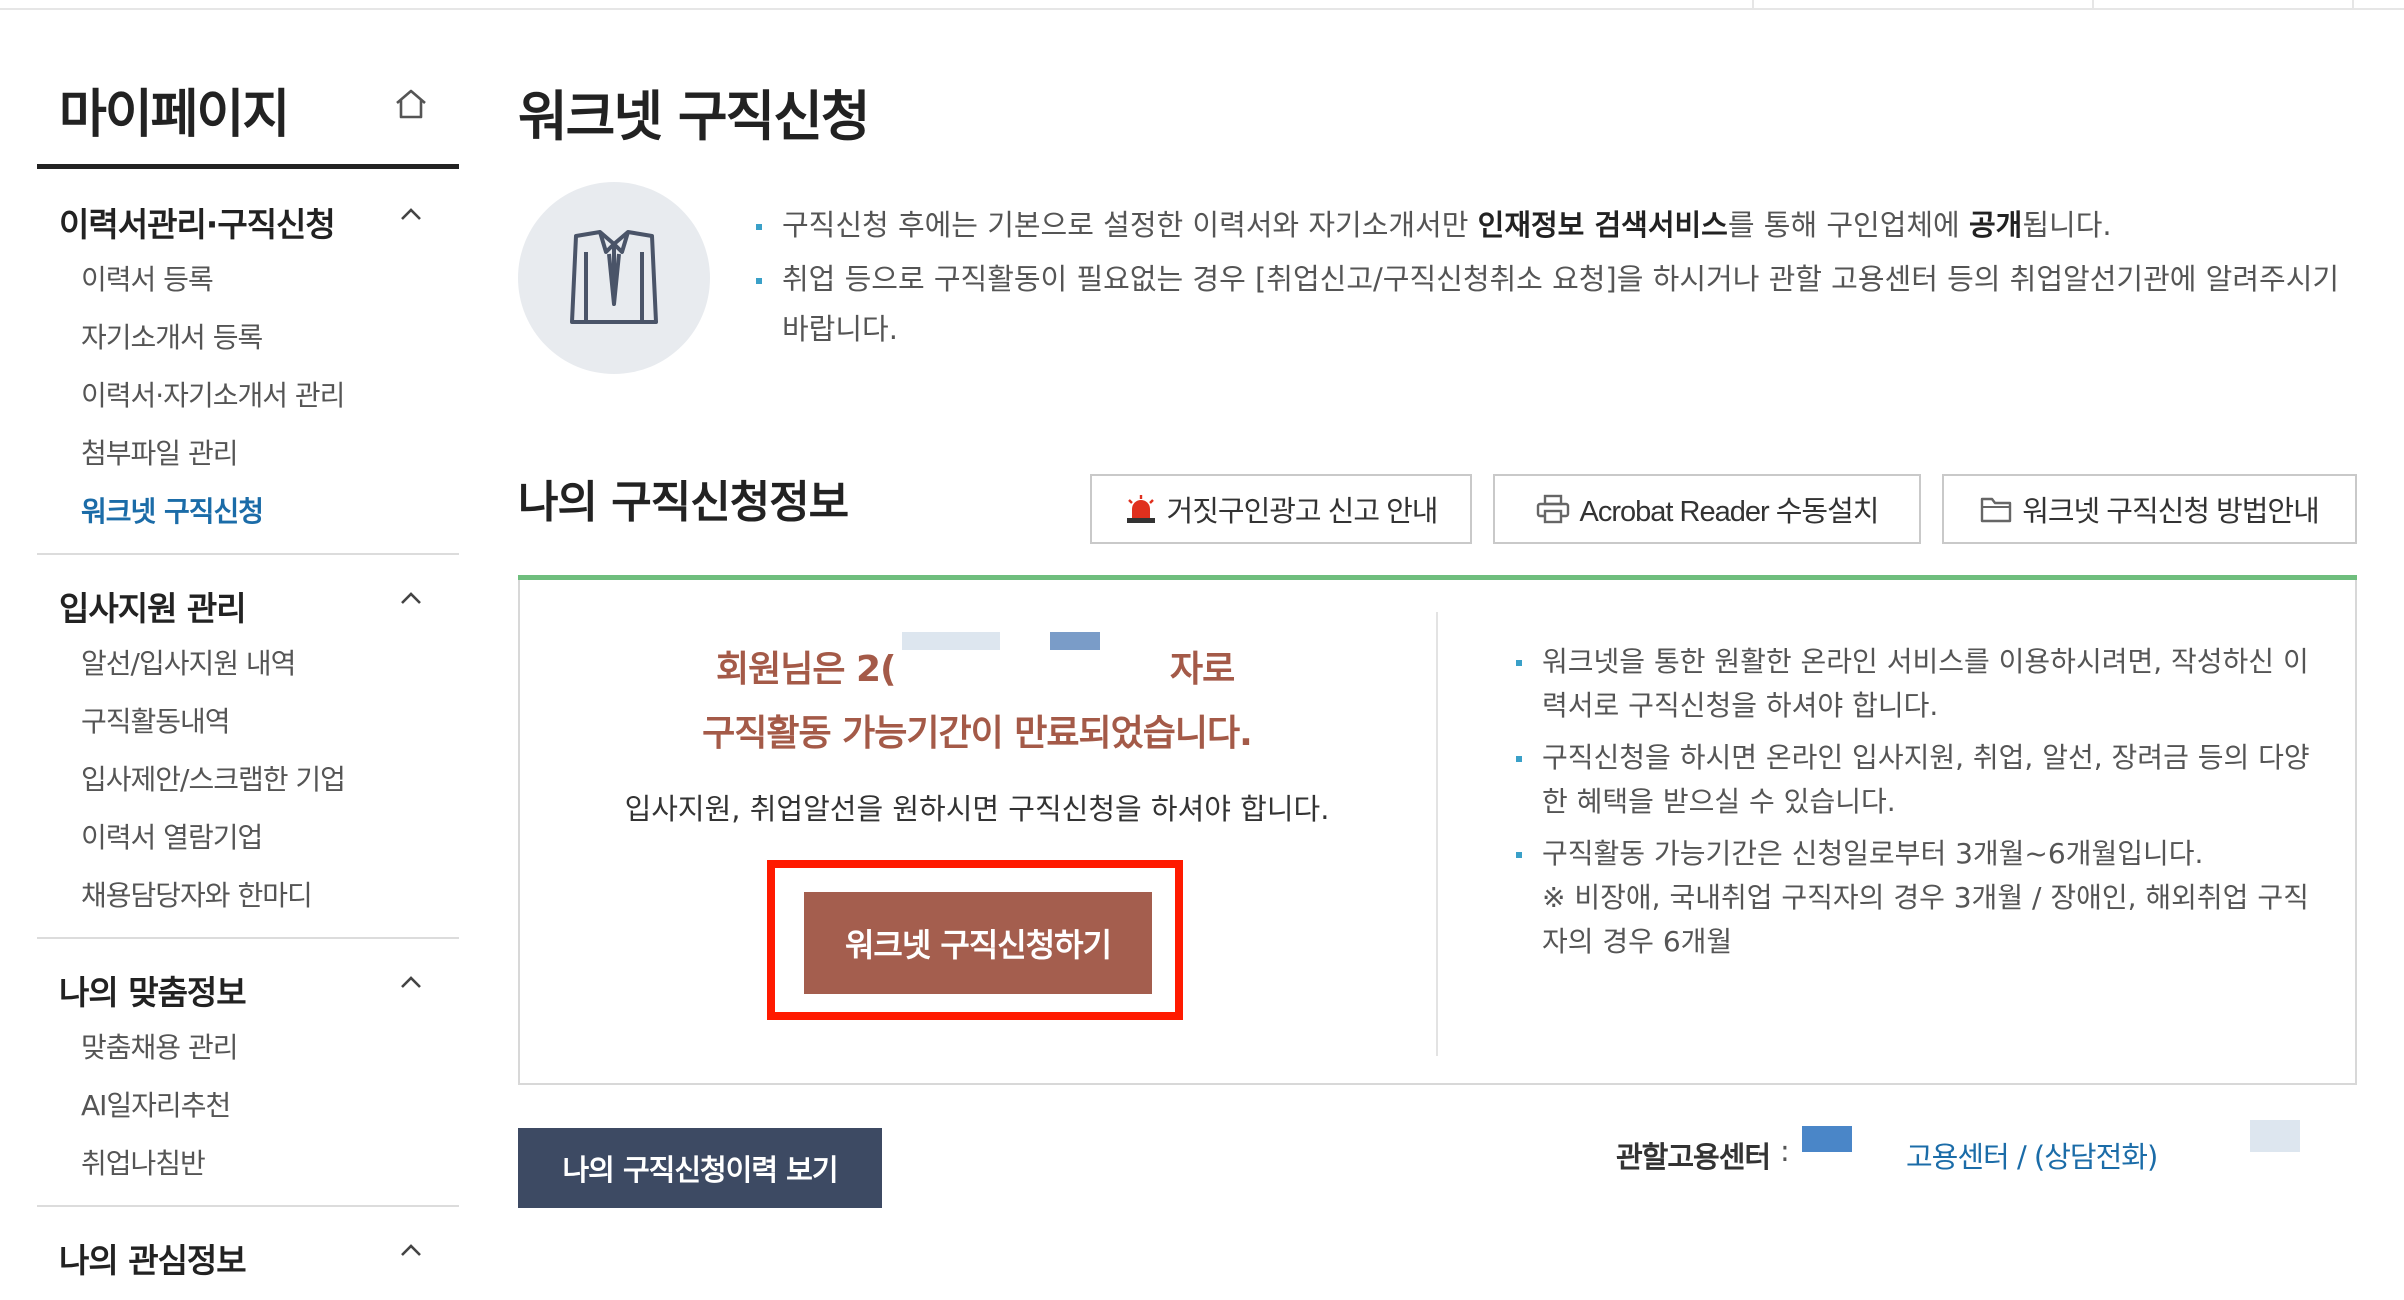  I want to click on home-icon, so click(411, 104).